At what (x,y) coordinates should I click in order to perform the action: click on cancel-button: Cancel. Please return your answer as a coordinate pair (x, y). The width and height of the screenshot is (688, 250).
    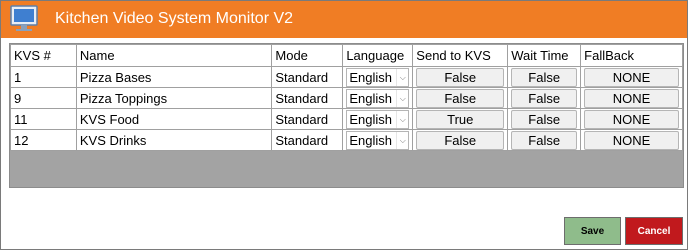
    Looking at the image, I should click on (654, 231).